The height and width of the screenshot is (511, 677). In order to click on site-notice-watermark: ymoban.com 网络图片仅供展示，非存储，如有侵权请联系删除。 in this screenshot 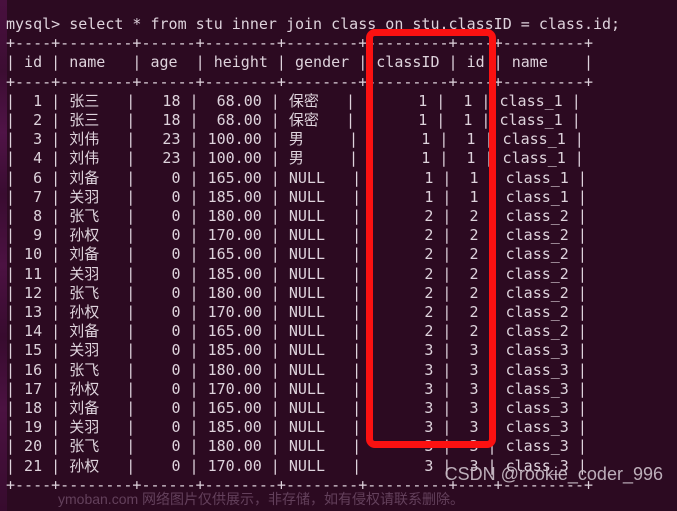, I will do `click(261, 498)`.